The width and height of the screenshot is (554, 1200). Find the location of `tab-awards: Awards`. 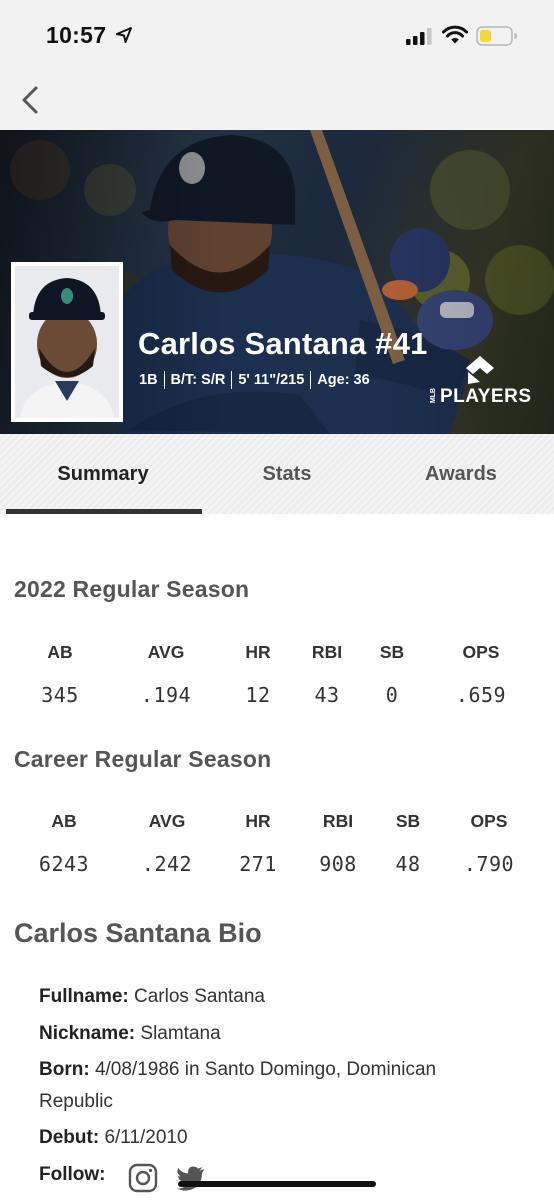

tab-awards: Awards is located at coordinates (461, 474).